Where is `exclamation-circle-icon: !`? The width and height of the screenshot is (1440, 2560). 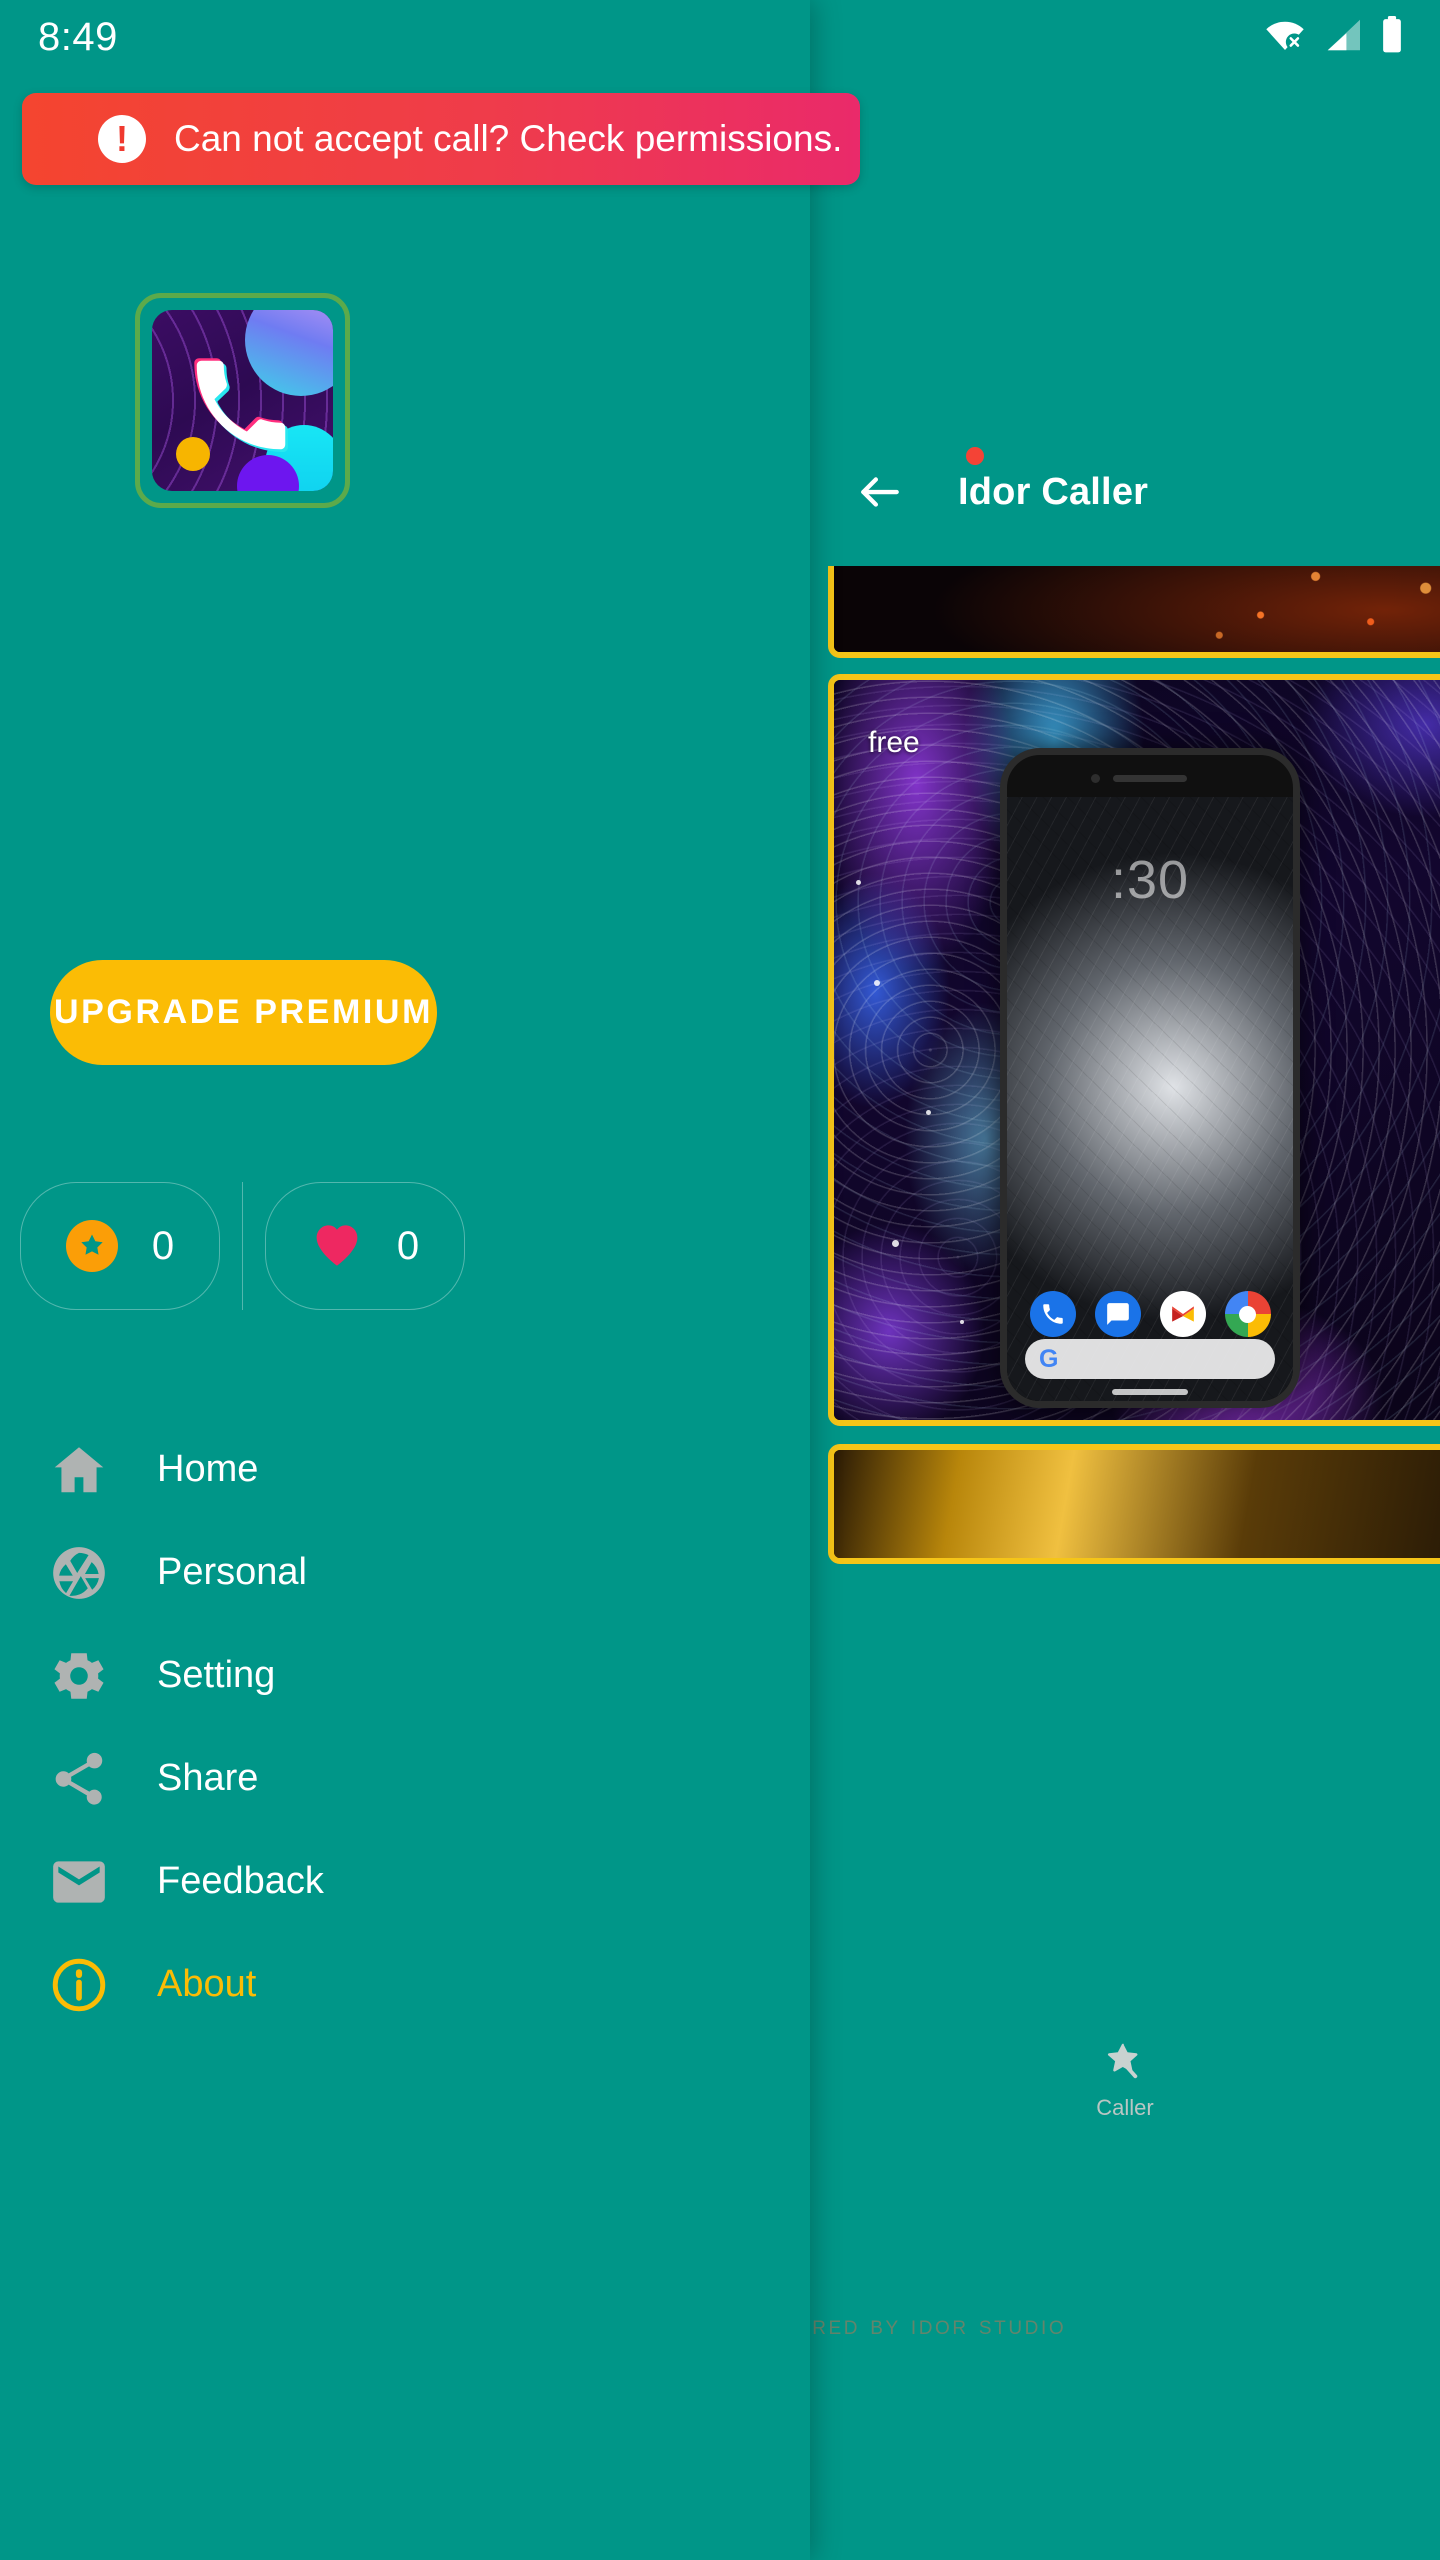
exclamation-circle-icon: ! is located at coordinates (122, 139).